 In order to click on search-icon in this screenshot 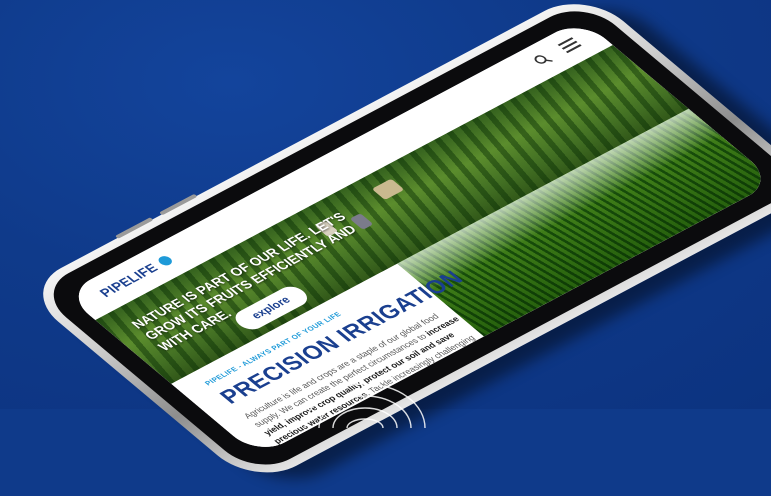, I will do `click(542, 60)`.